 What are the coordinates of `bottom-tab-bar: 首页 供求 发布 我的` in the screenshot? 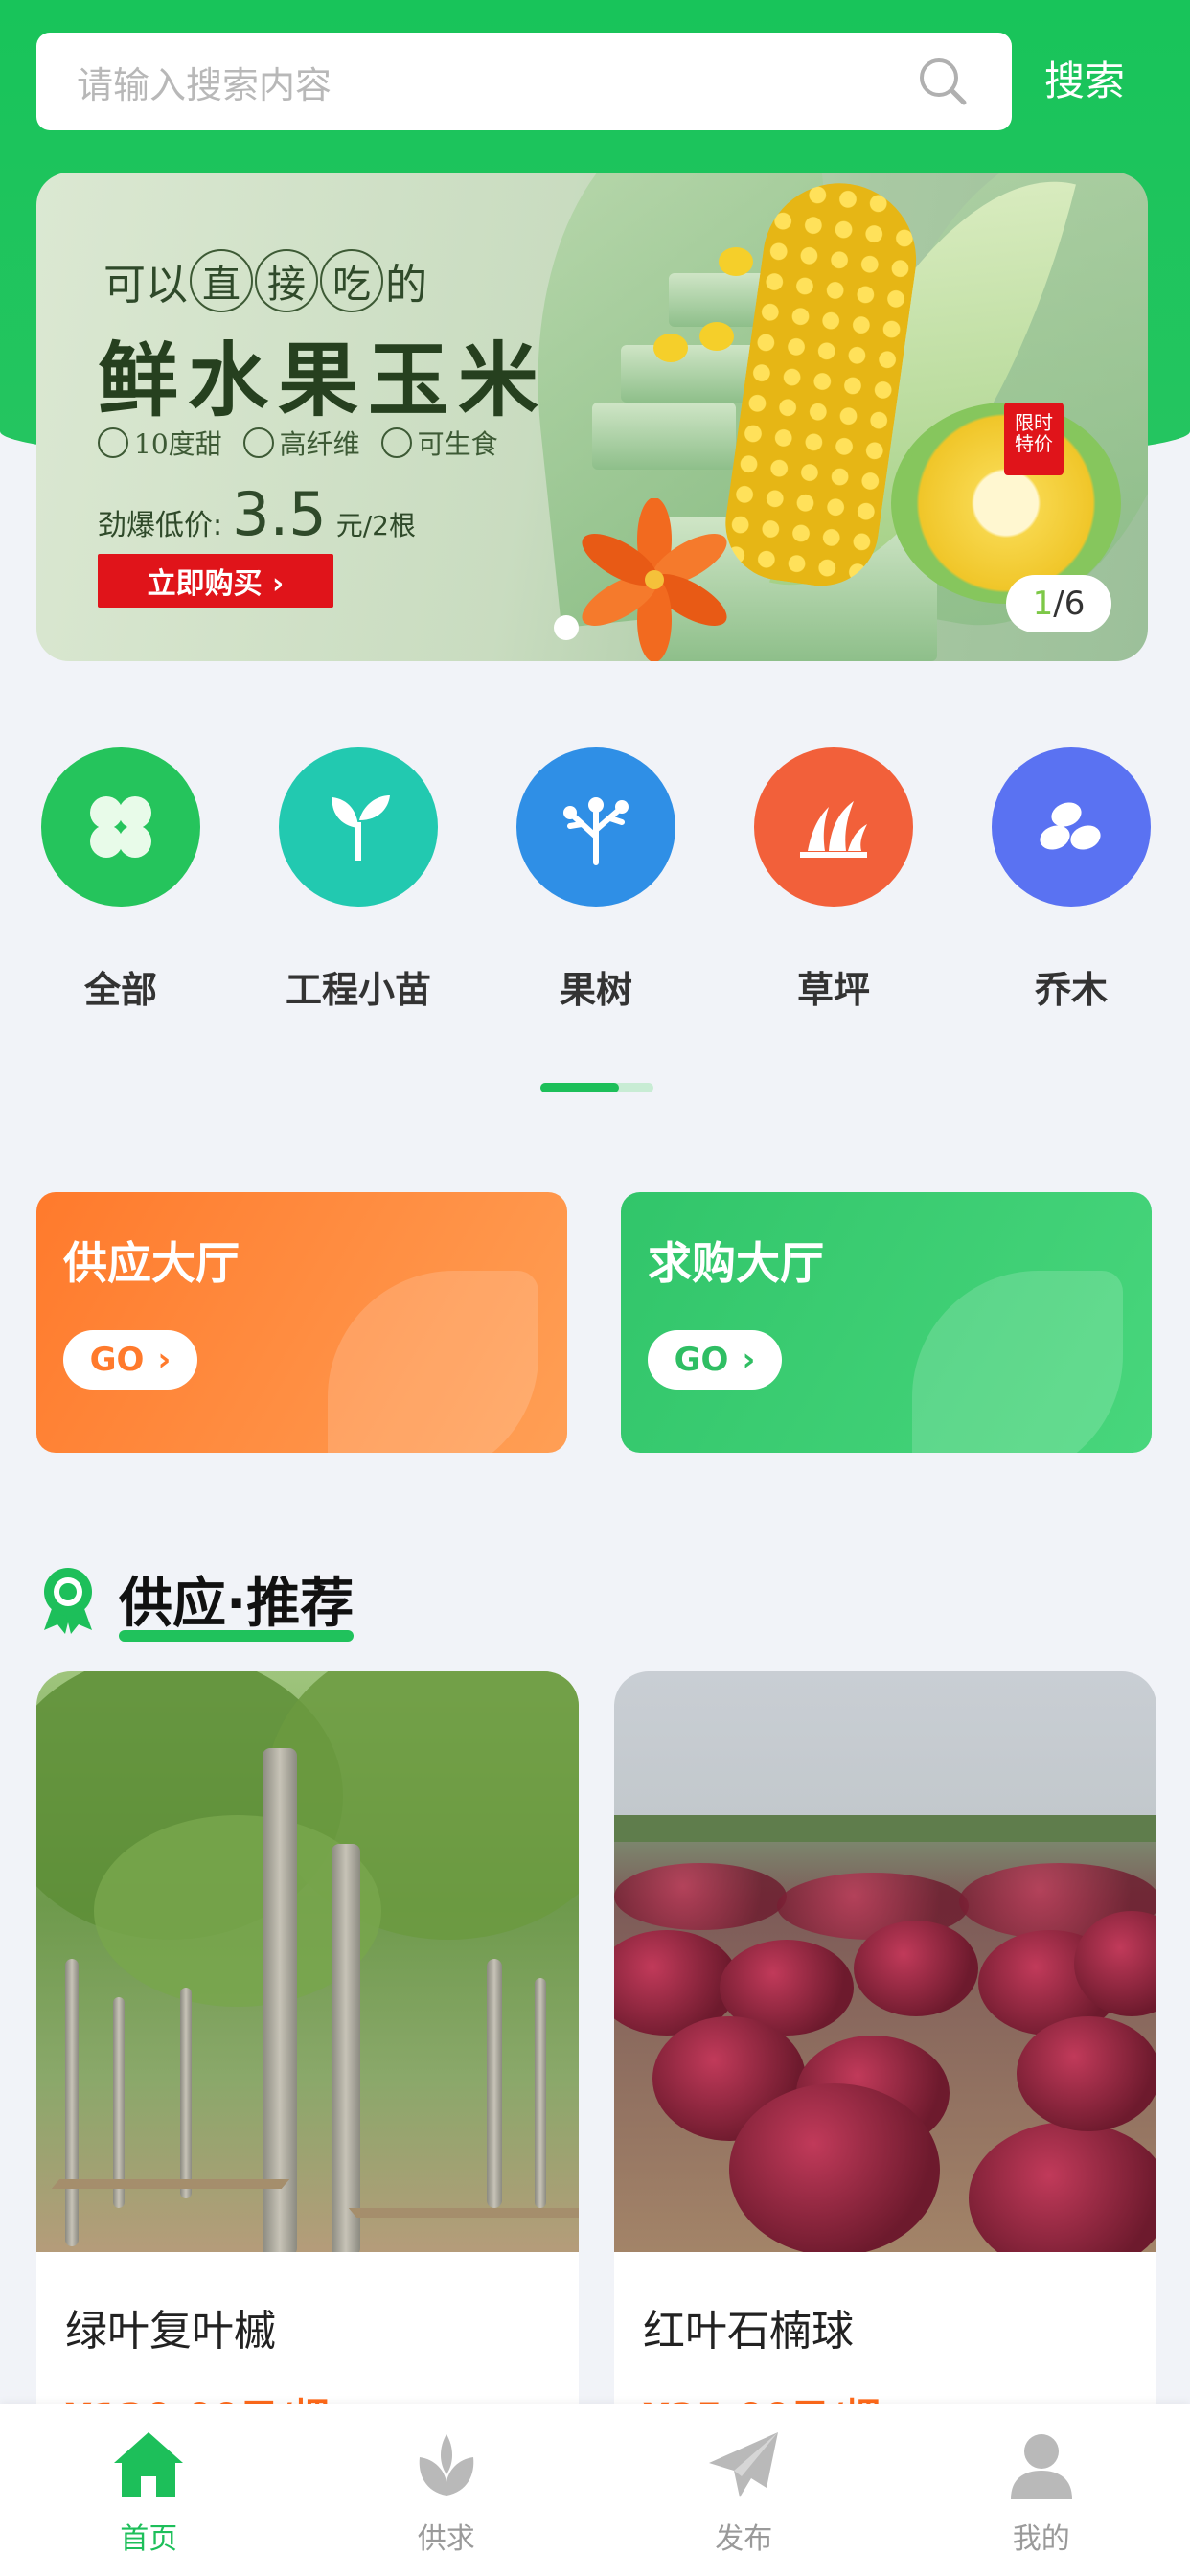 It's located at (595, 2490).